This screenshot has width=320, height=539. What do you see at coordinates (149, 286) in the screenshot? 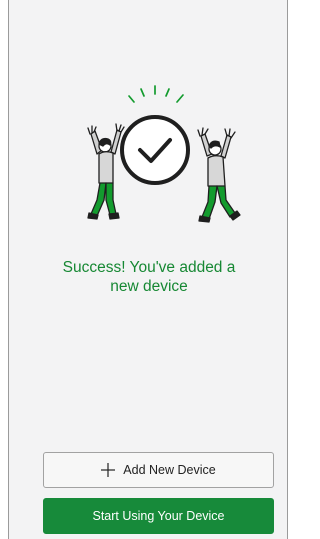
I see `success-message-line-2: new device` at bounding box center [149, 286].